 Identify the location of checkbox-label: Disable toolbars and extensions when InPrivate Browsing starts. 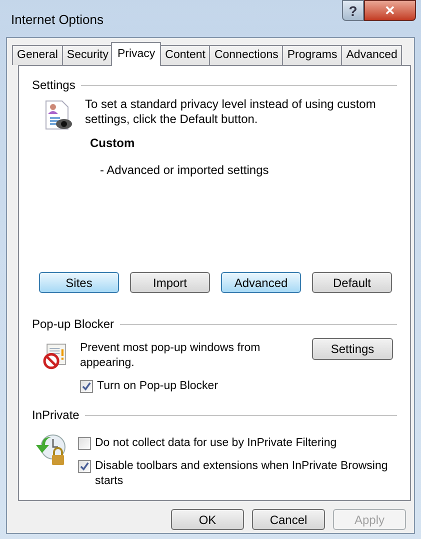
(242, 474).